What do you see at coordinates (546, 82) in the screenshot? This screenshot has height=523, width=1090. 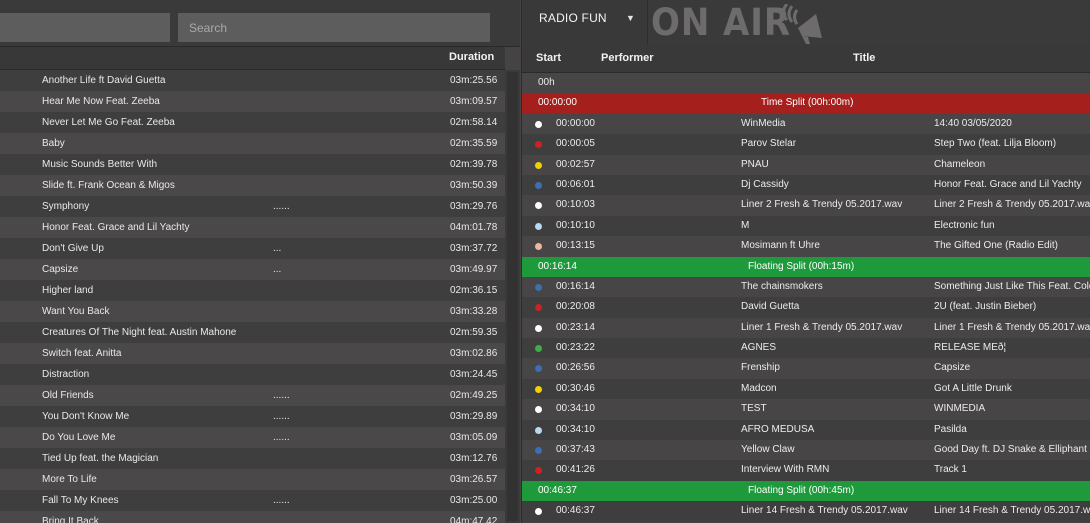 I see `hour-label: 00h` at bounding box center [546, 82].